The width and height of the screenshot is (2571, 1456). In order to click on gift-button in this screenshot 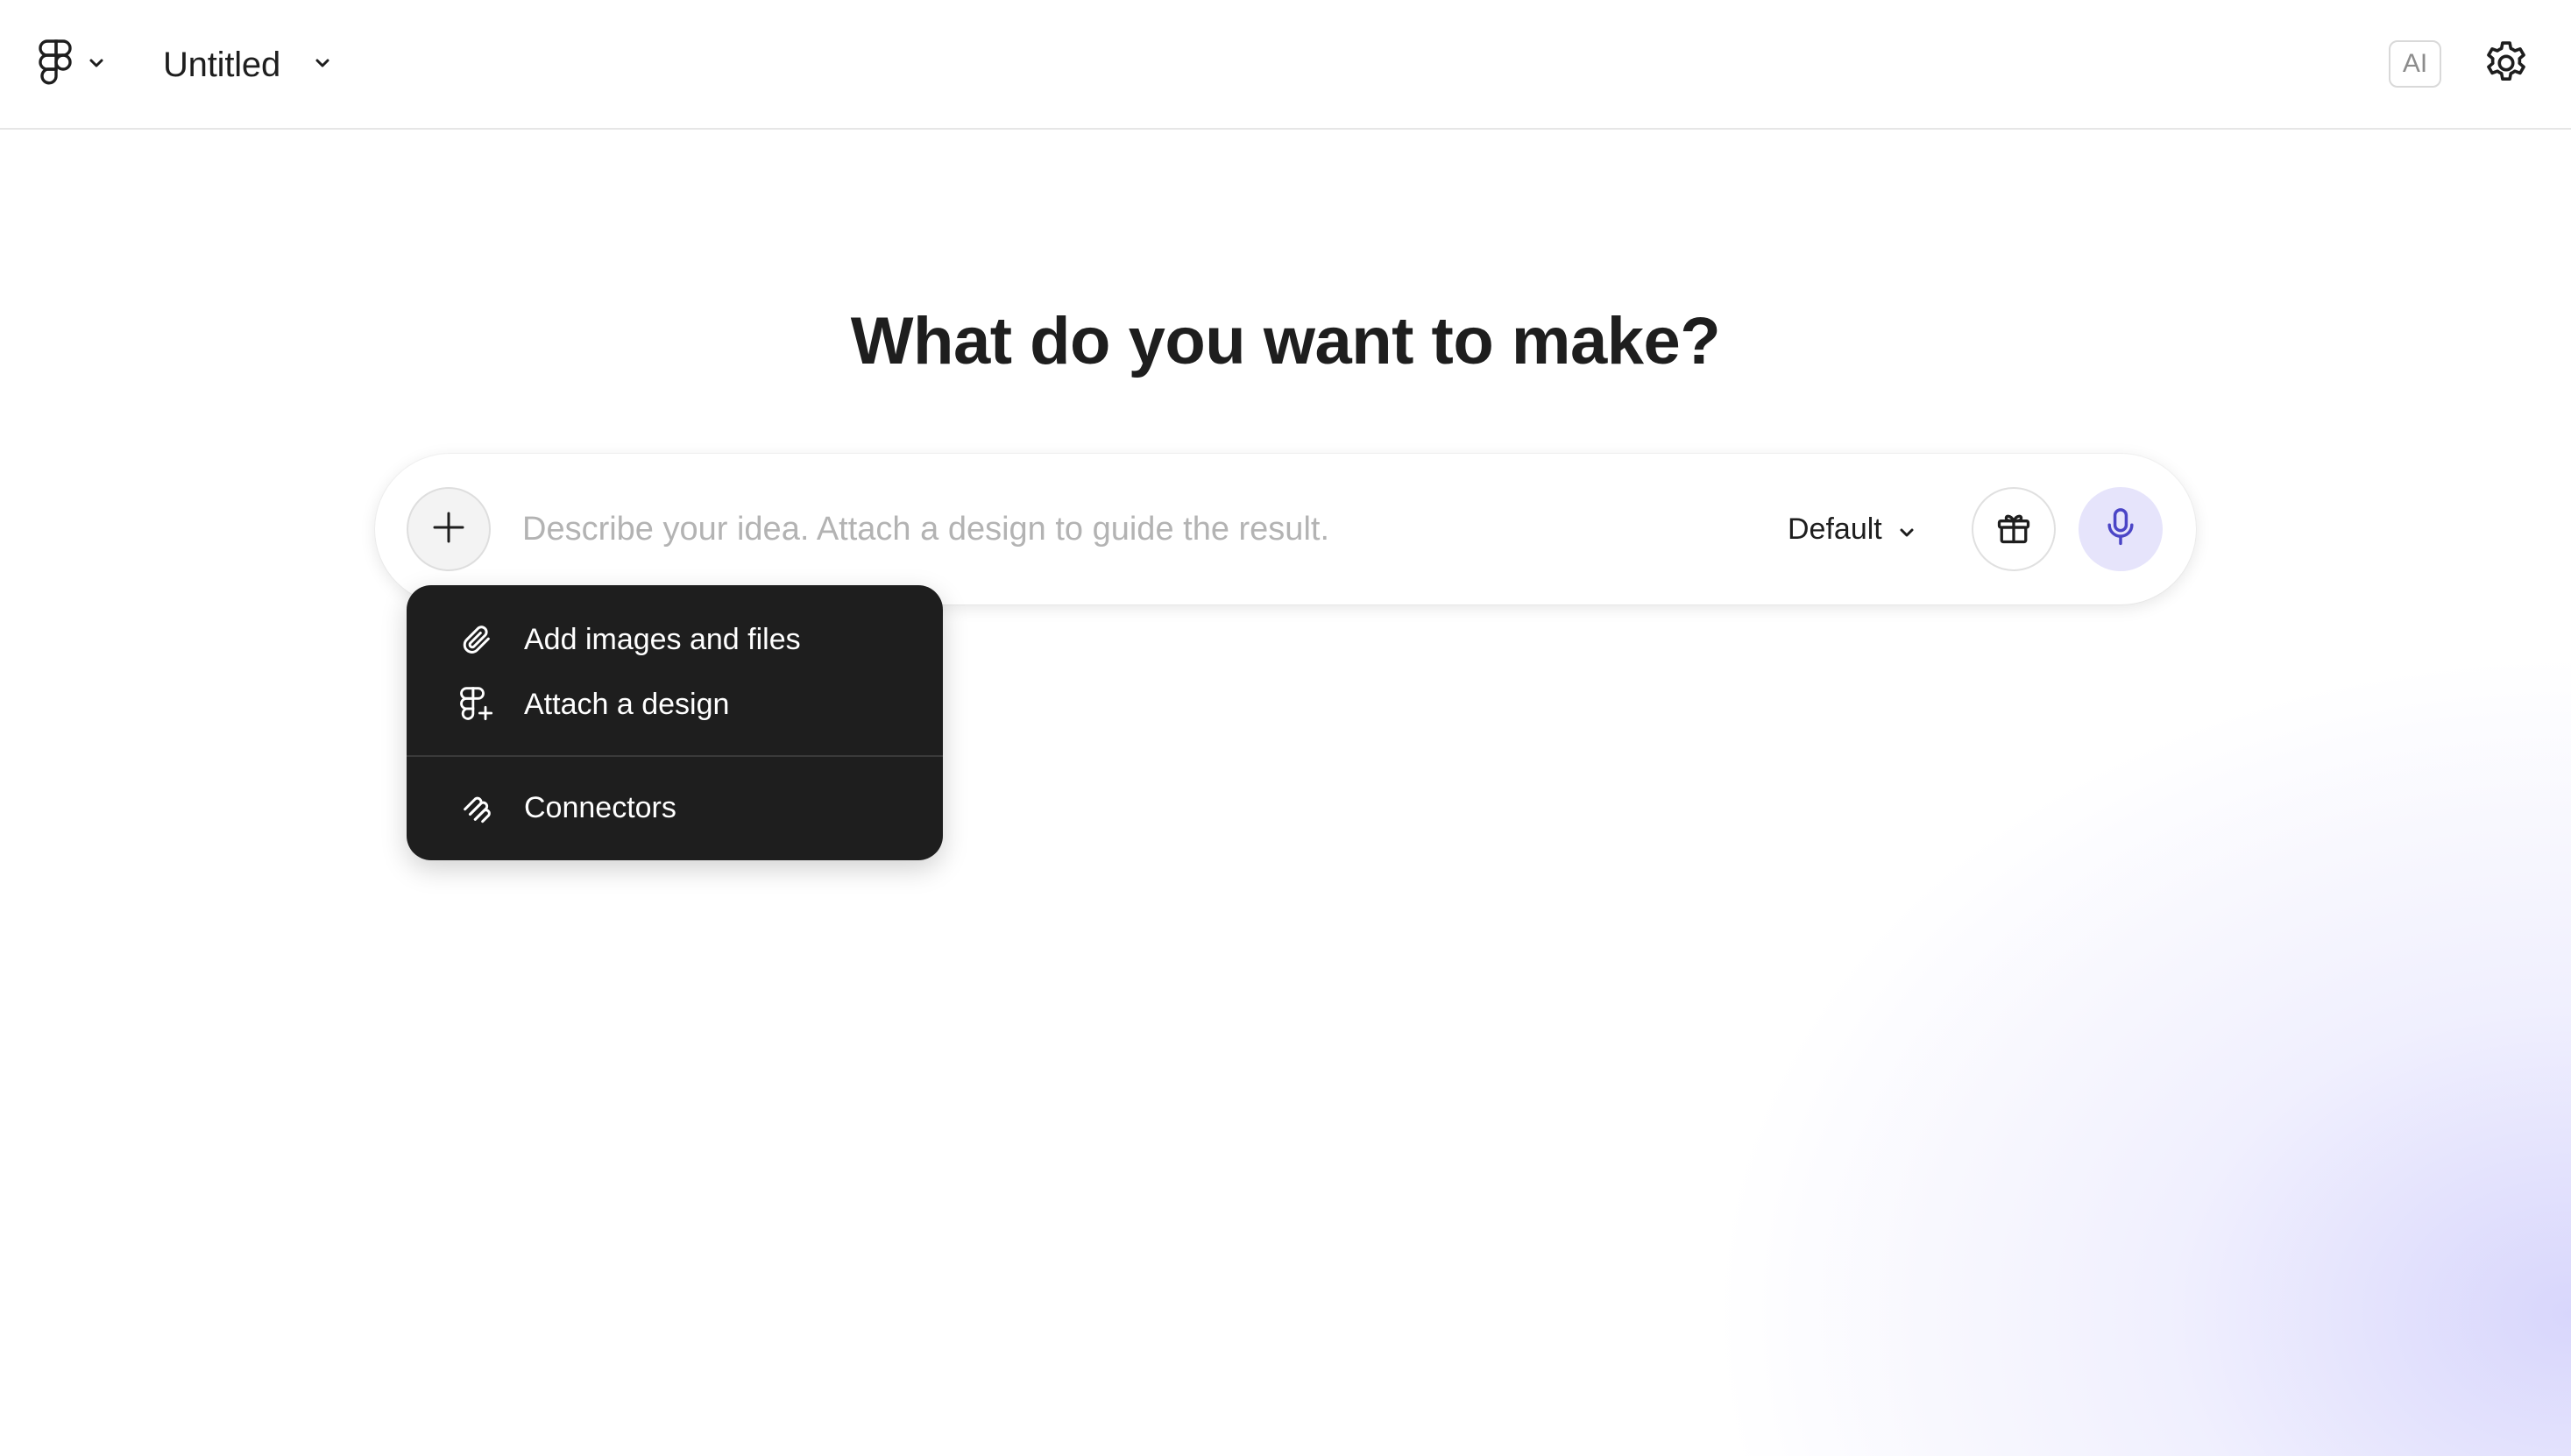, I will do `click(2014, 529)`.